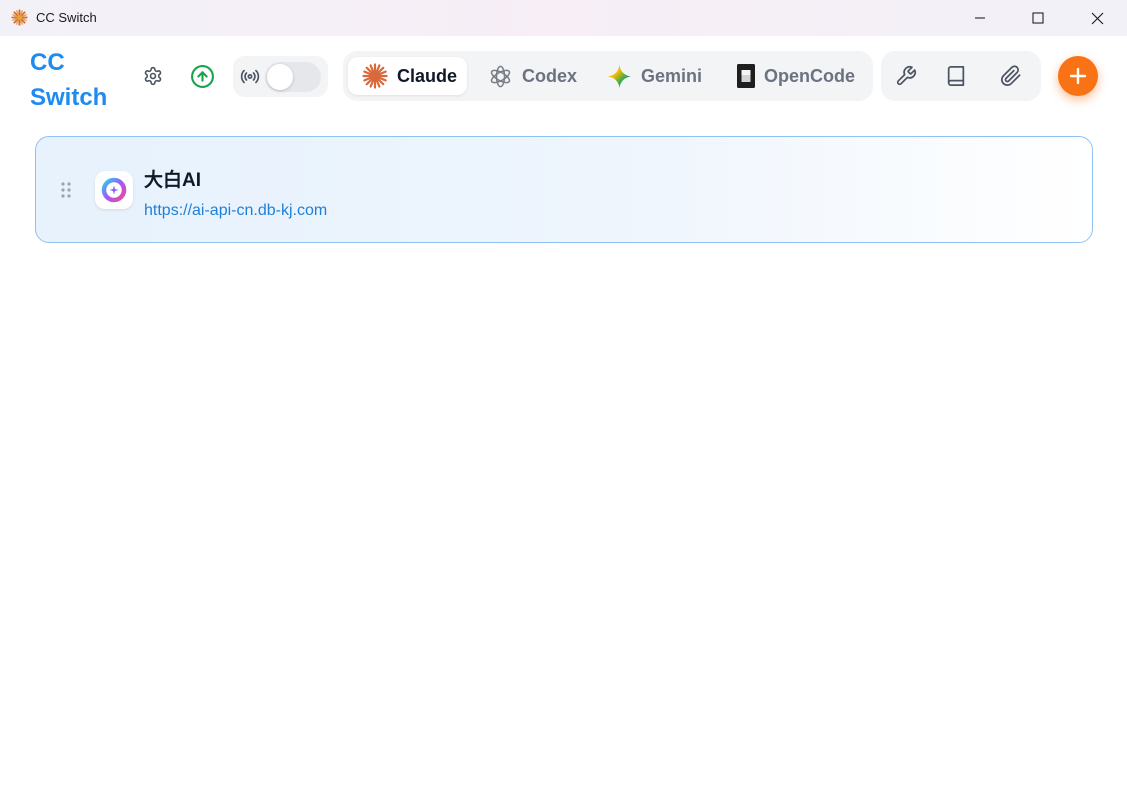 The image size is (1127, 787). What do you see at coordinates (280, 77) in the screenshot?
I see `toggle-knob` at bounding box center [280, 77].